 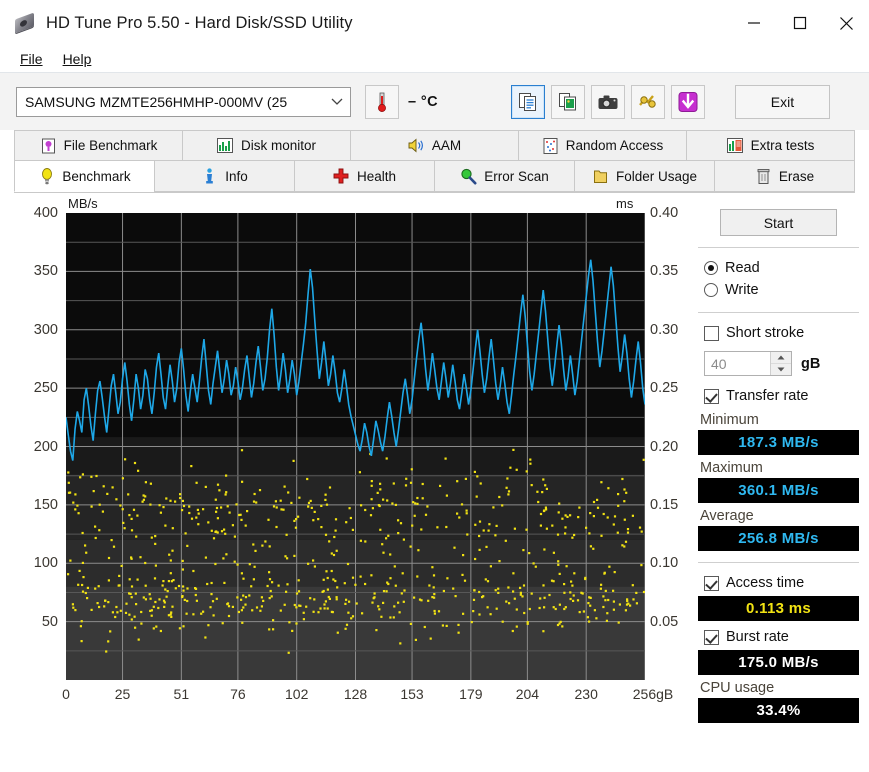 I want to click on short-stroke-spinner: 40, so click(x=748, y=363).